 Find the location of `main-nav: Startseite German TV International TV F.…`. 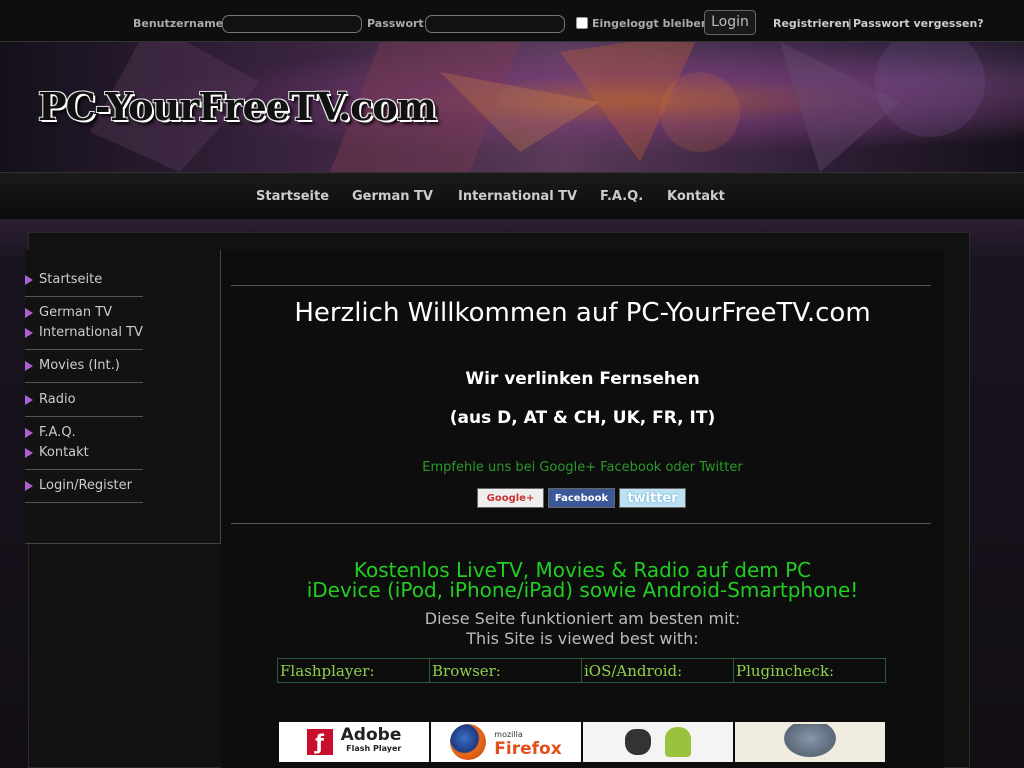

main-nav: Startseite German TV International TV F.… is located at coordinates (512, 196).